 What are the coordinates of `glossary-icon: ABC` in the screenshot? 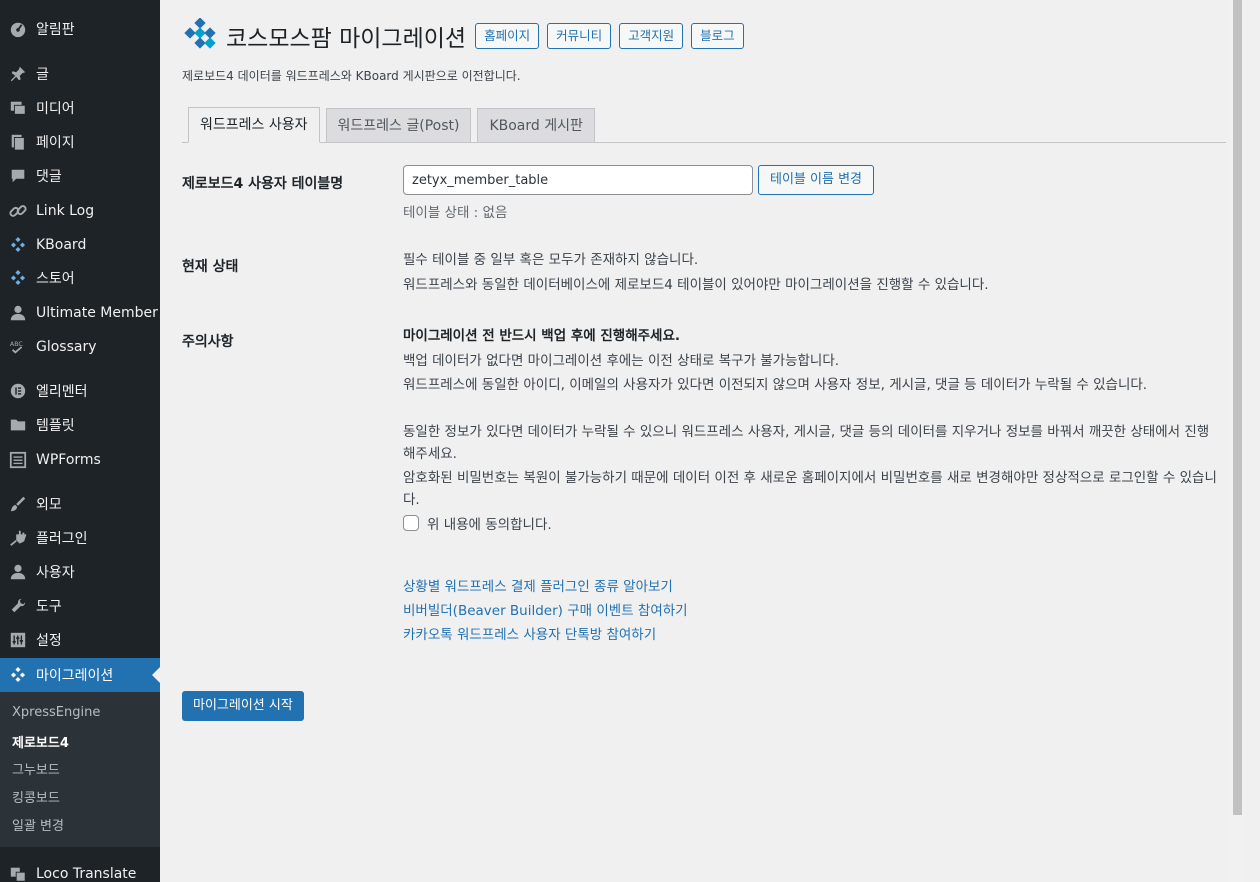 It's located at (18, 347).